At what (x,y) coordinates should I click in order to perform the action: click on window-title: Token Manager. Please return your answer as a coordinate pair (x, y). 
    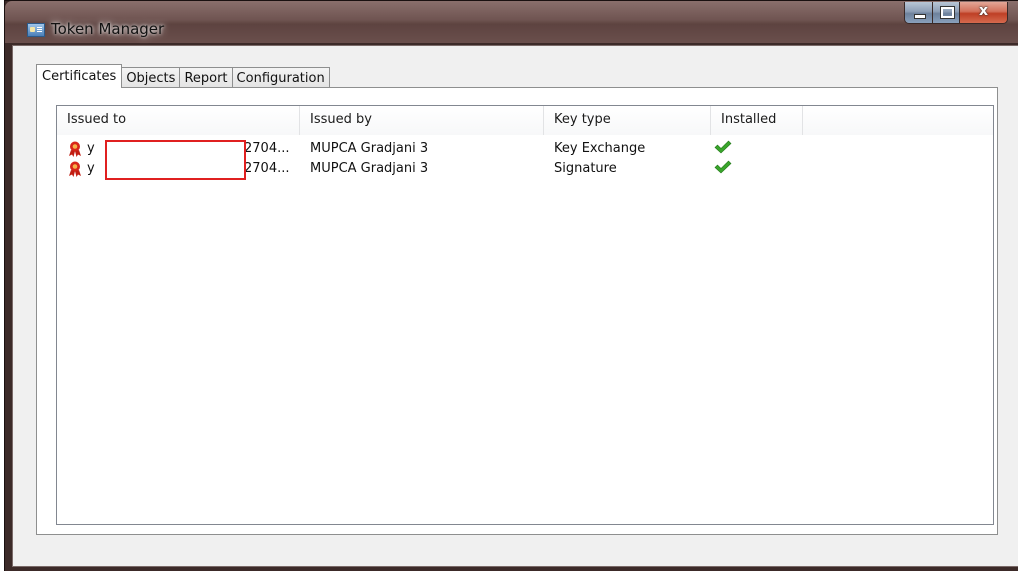
    Looking at the image, I should click on (108, 29).